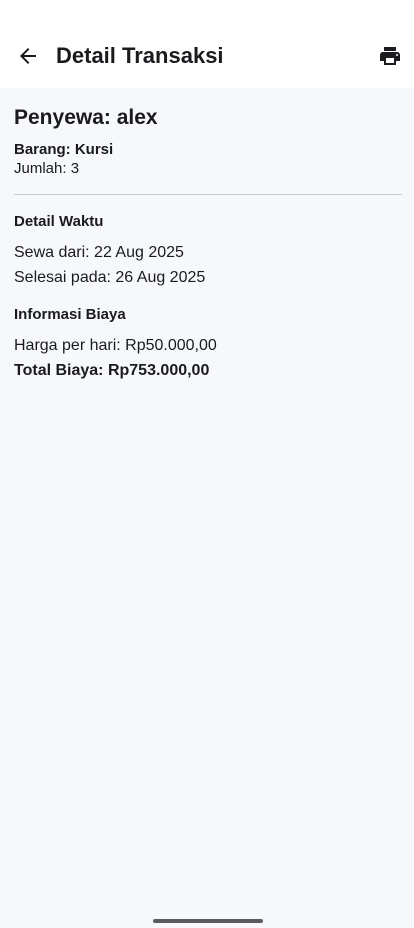 The height and width of the screenshot is (928, 414). Describe the element at coordinates (208, 194) in the screenshot. I see `divider` at that location.